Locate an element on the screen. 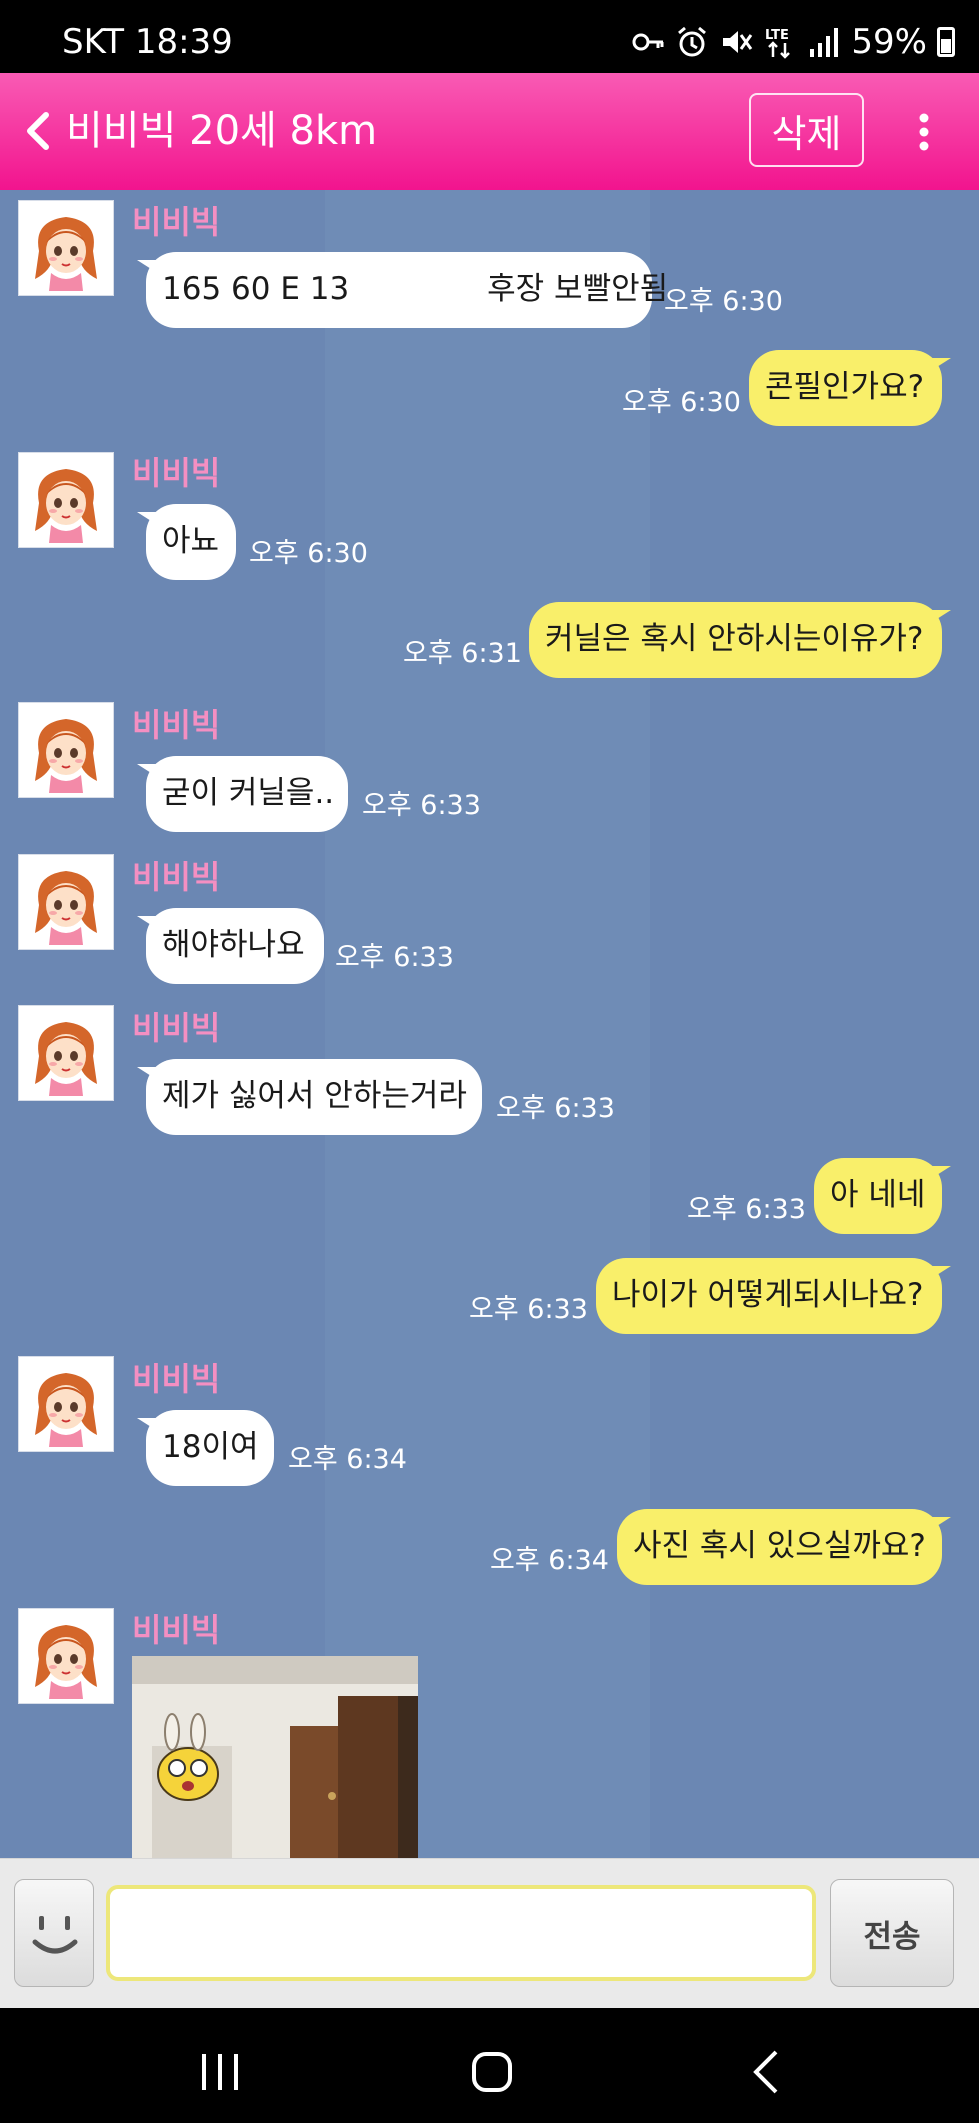 The image size is (979, 2123). message-bubble: 콘필인가요? is located at coordinates (850, 388).